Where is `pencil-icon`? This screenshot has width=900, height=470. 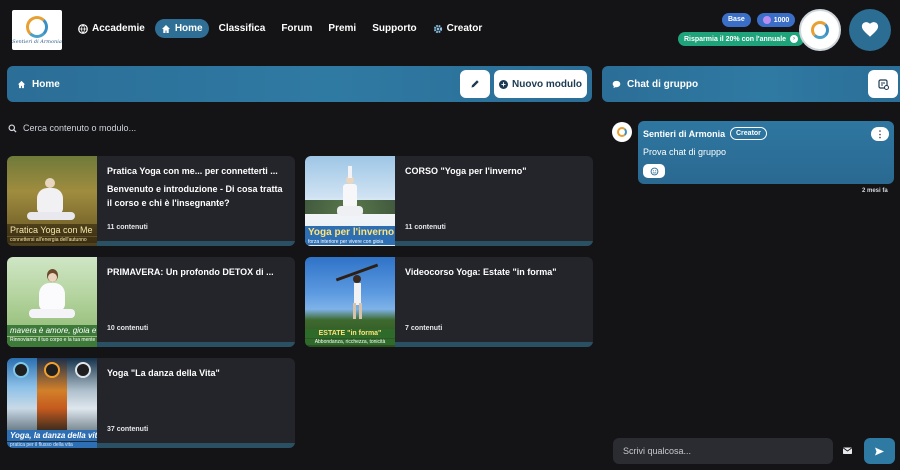
pencil-icon is located at coordinates (475, 84).